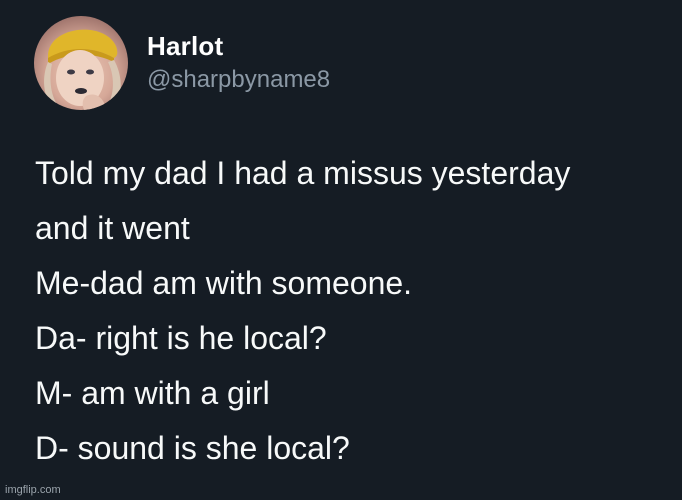  Describe the element at coordinates (82, 69) in the screenshot. I see `avatar-photo-icon` at that location.